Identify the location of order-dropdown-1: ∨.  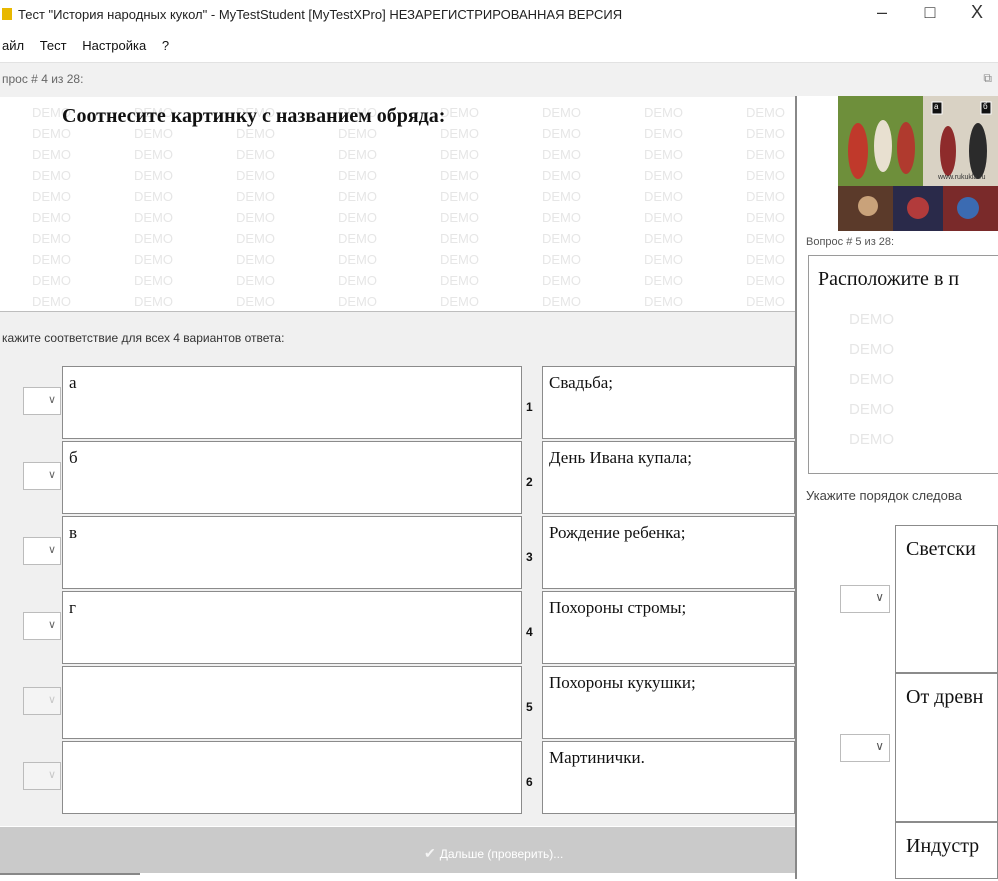
(865, 599).